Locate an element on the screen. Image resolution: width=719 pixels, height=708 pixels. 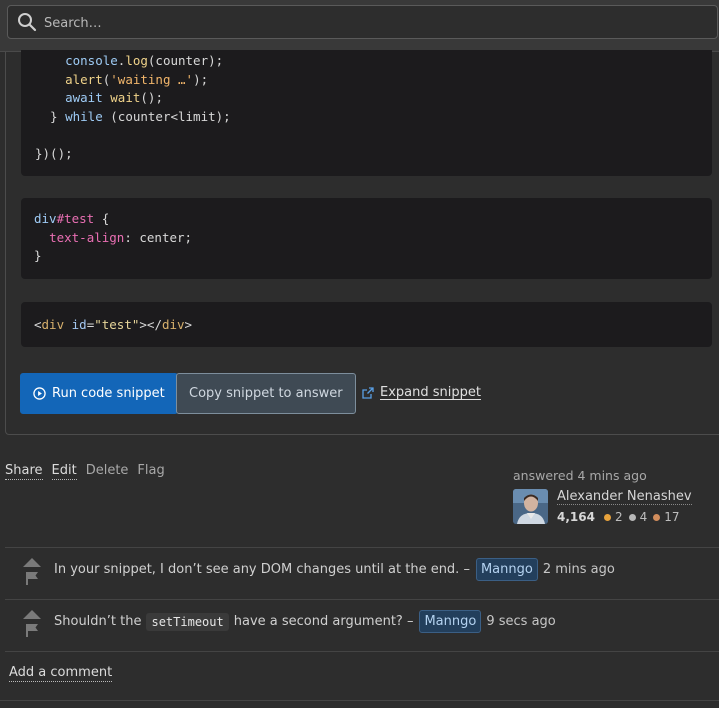
user-name-link: Alexander Nenashev is located at coordinates (624, 497).